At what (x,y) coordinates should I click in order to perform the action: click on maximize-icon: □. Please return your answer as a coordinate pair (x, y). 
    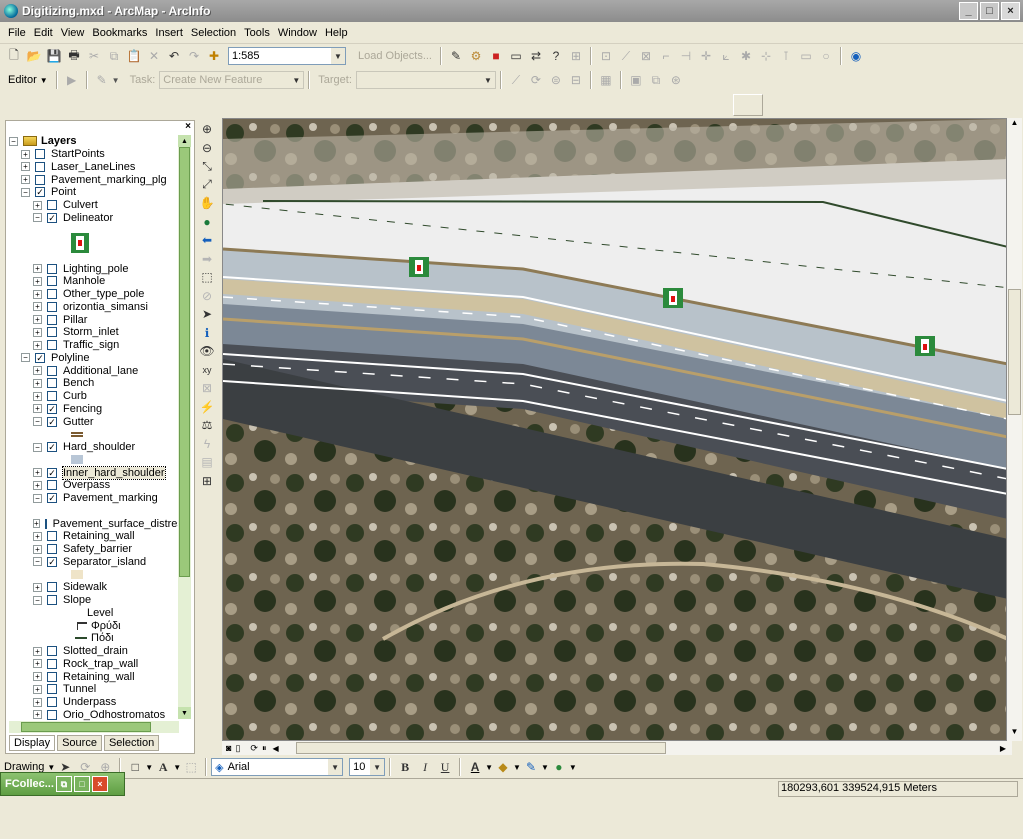
    Looking at the image, I should click on (81, 784).